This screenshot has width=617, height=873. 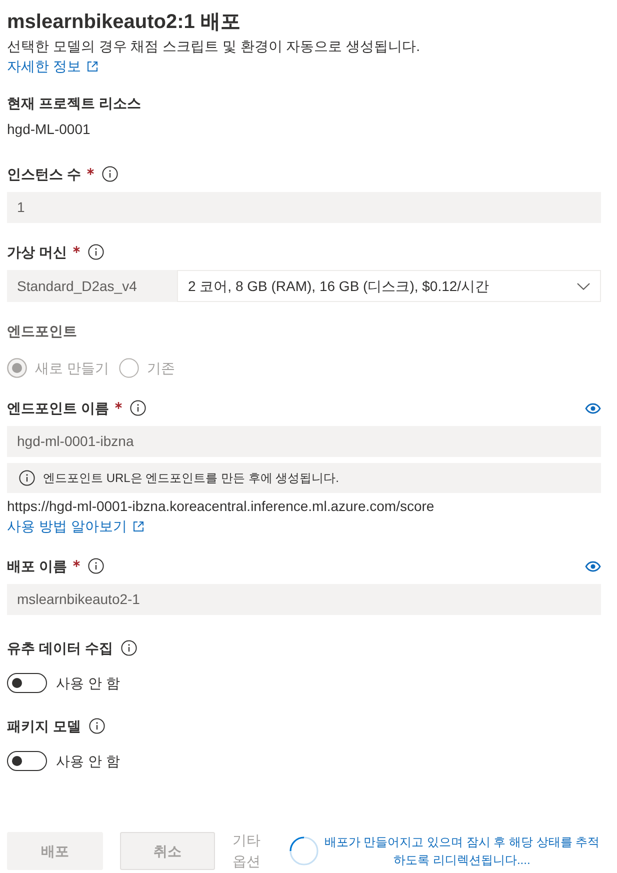 What do you see at coordinates (37, 252) in the screenshot?
I see `field-label: 가상 머신` at bounding box center [37, 252].